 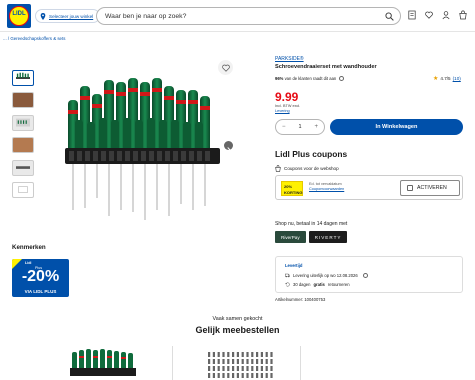 What do you see at coordinates (34, 38) in the screenshot?
I see `breadcrumb: ... / Gereedschapskoffers & sets` at bounding box center [34, 38].